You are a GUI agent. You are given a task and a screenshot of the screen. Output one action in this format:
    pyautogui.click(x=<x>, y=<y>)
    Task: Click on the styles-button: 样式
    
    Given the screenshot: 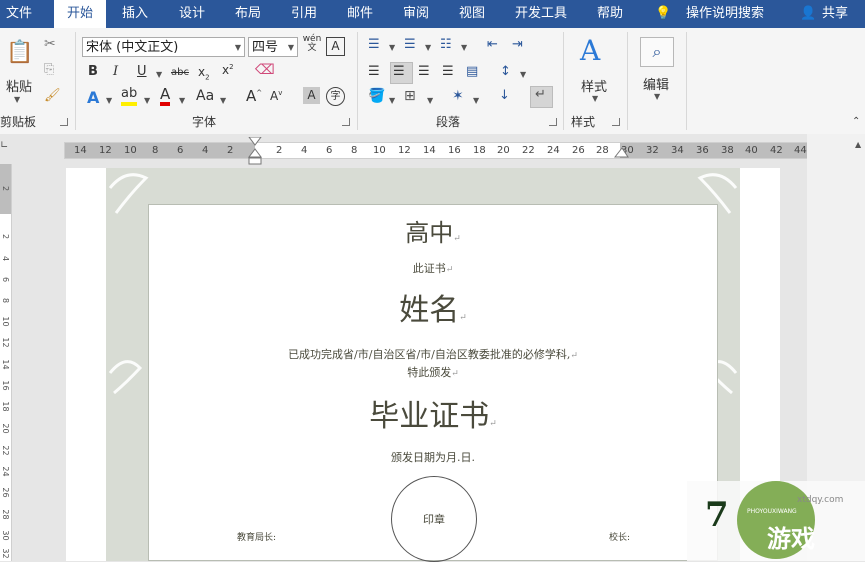 What is the action you would take?
    pyautogui.click(x=594, y=85)
    